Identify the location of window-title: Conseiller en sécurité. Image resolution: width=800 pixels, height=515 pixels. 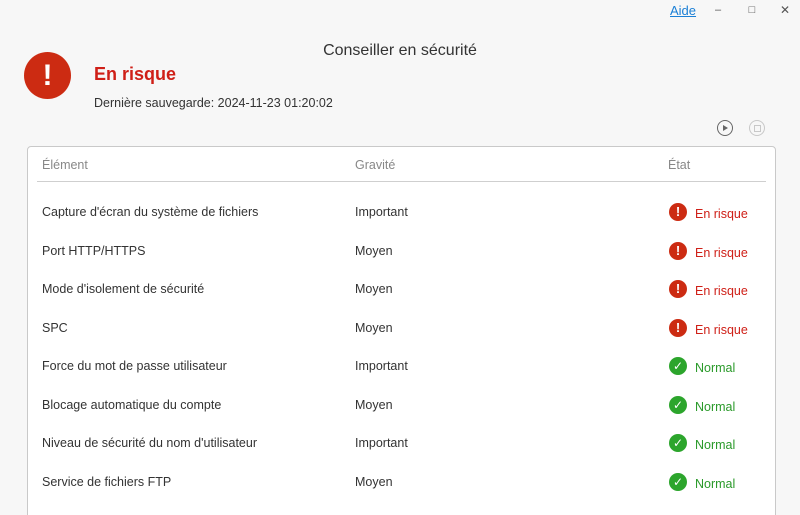
(400, 50).